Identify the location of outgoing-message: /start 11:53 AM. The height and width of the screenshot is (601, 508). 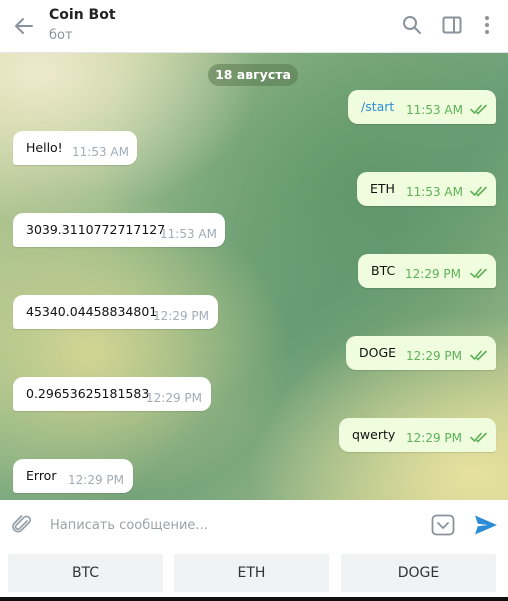
(422, 107).